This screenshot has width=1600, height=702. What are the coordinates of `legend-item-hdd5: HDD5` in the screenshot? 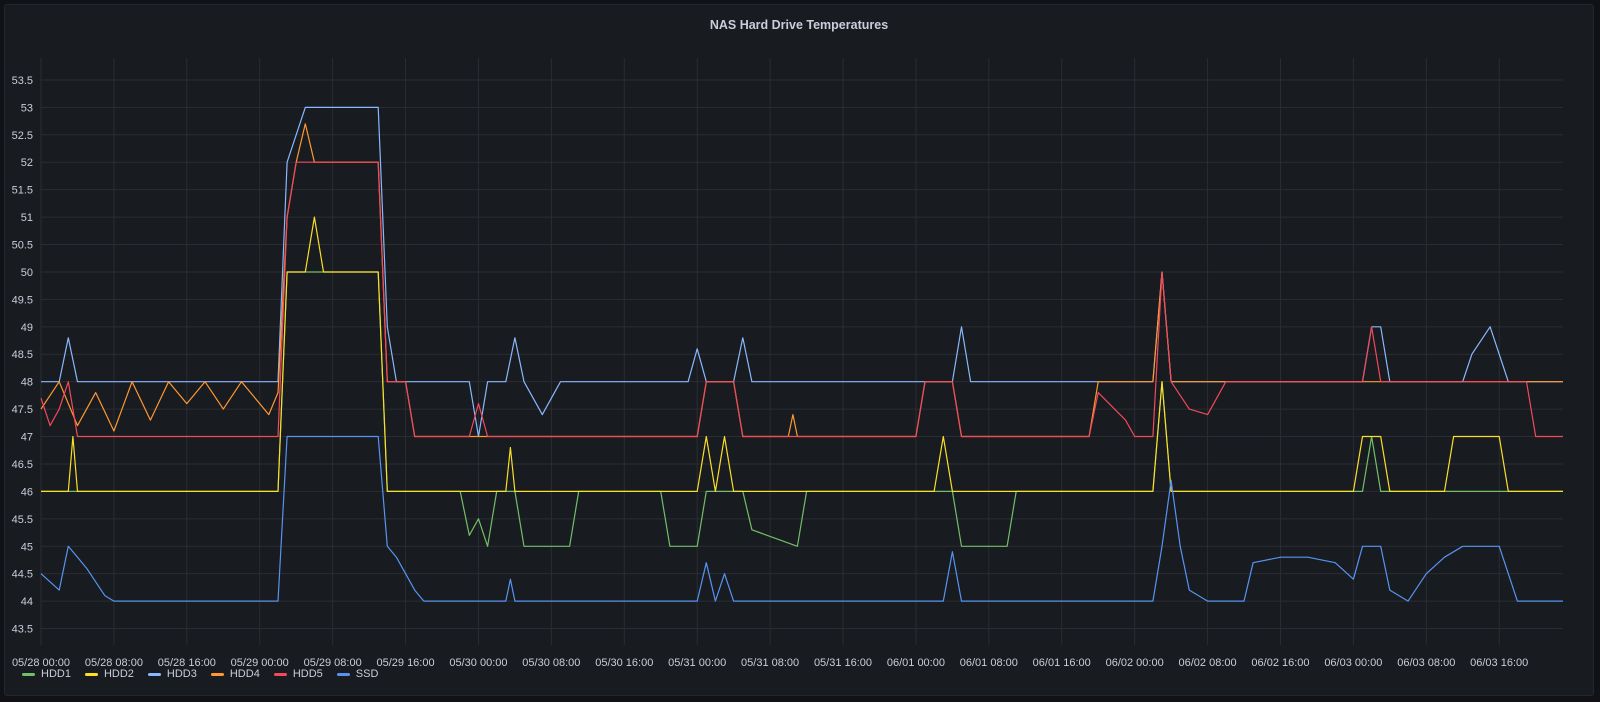 It's located at (298, 674).